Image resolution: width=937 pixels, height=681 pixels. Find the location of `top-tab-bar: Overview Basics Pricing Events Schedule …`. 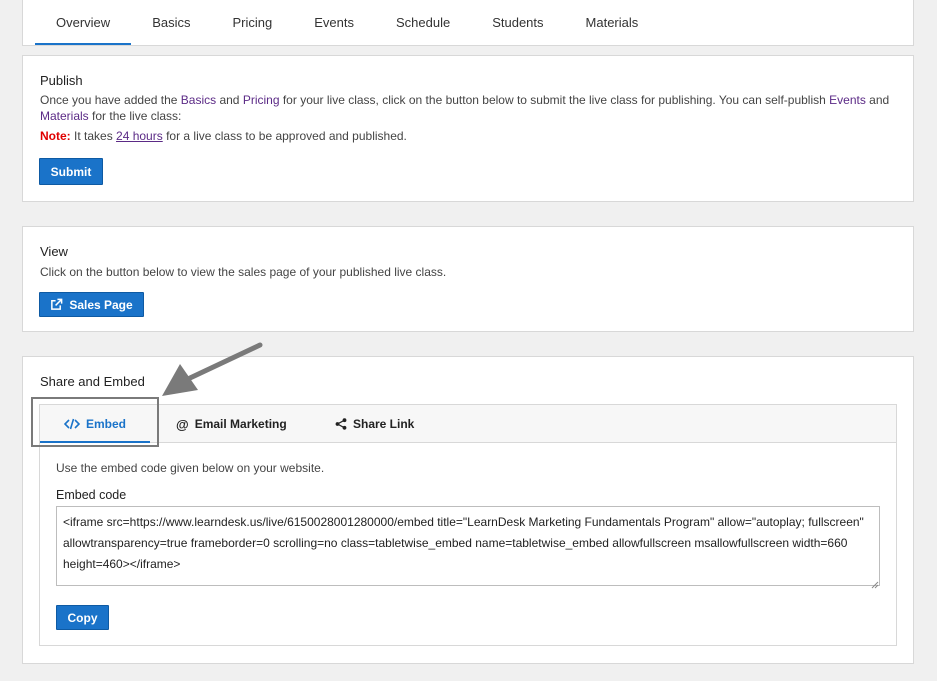

top-tab-bar: Overview Basics Pricing Events Schedule … is located at coordinates (468, 23).